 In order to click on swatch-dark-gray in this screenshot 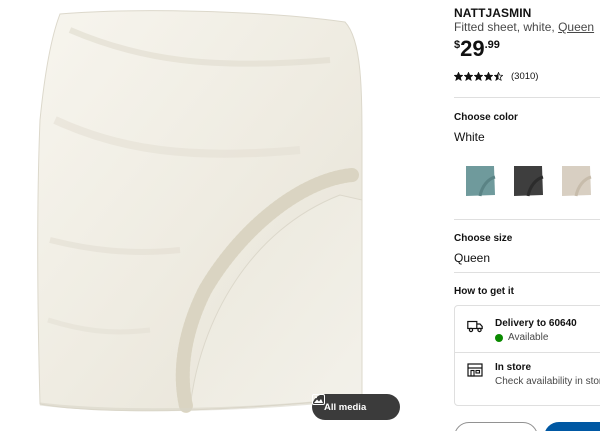, I will do `click(528, 181)`.